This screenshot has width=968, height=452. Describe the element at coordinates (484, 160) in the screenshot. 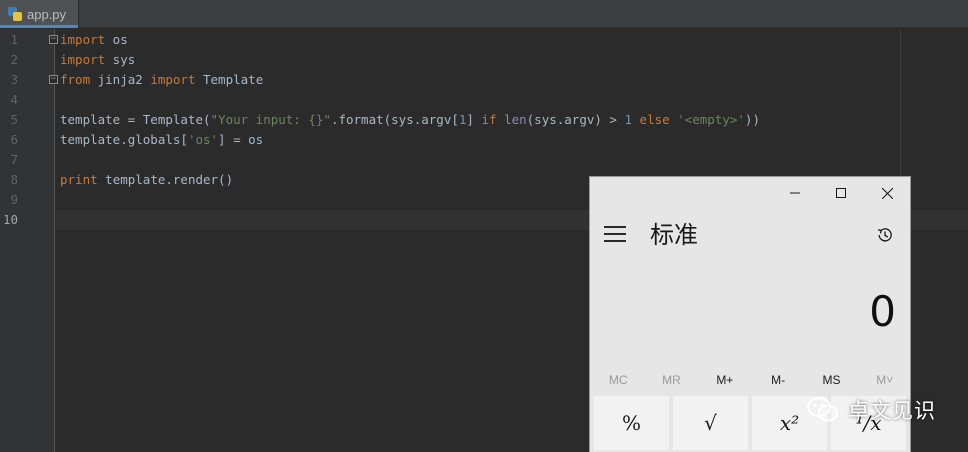

I see `code-line: 7` at that location.